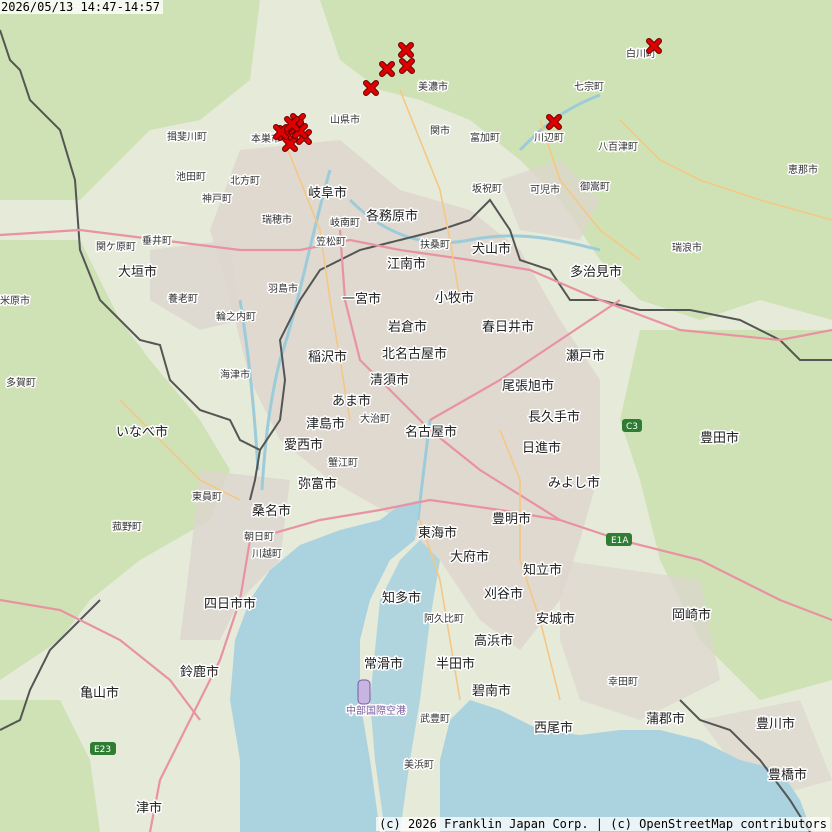 This screenshot has width=832, height=832. Describe the element at coordinates (207, 496) in the screenshot. I see `place-label: 東員町` at that location.